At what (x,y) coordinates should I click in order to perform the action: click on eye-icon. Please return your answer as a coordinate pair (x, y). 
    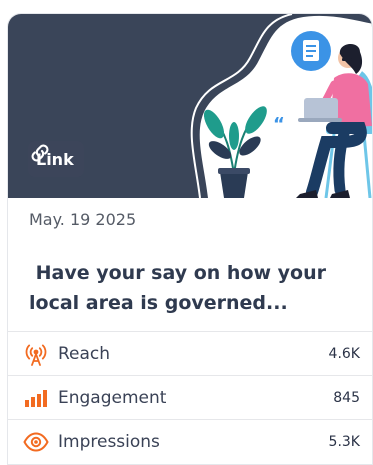
    Looking at the image, I should click on (36, 442).